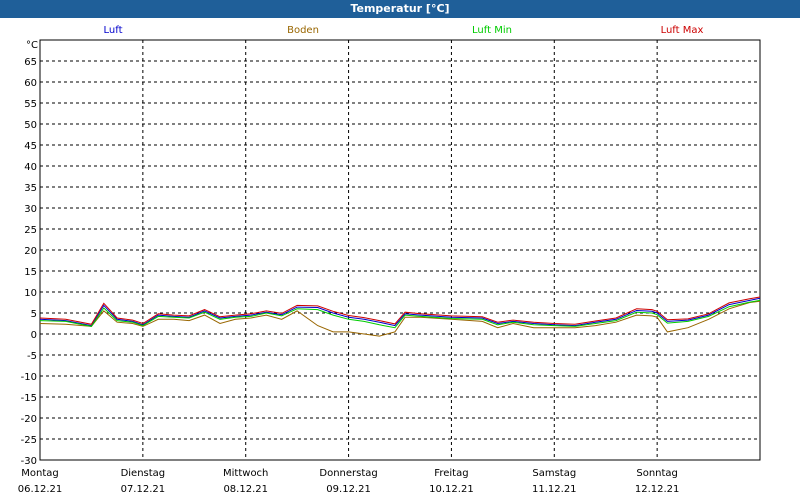 This screenshot has width=800, height=500. Describe the element at coordinates (143, 489) in the screenshot. I see `x-tick-date: 07.12.21` at that location.